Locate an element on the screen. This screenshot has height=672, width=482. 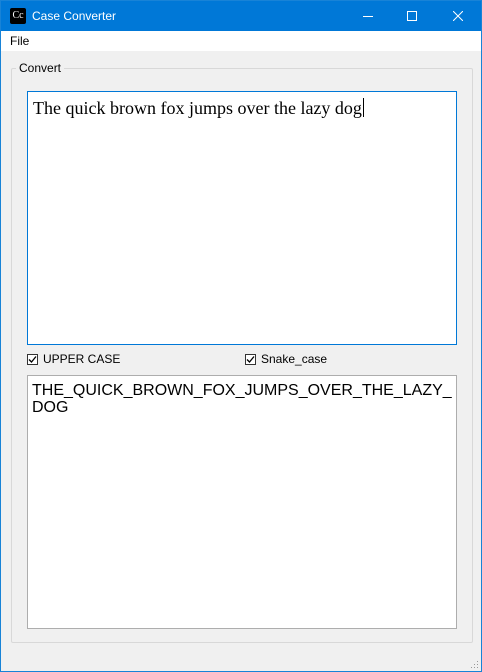
snake-case-checkbox-box is located at coordinates (250, 359).